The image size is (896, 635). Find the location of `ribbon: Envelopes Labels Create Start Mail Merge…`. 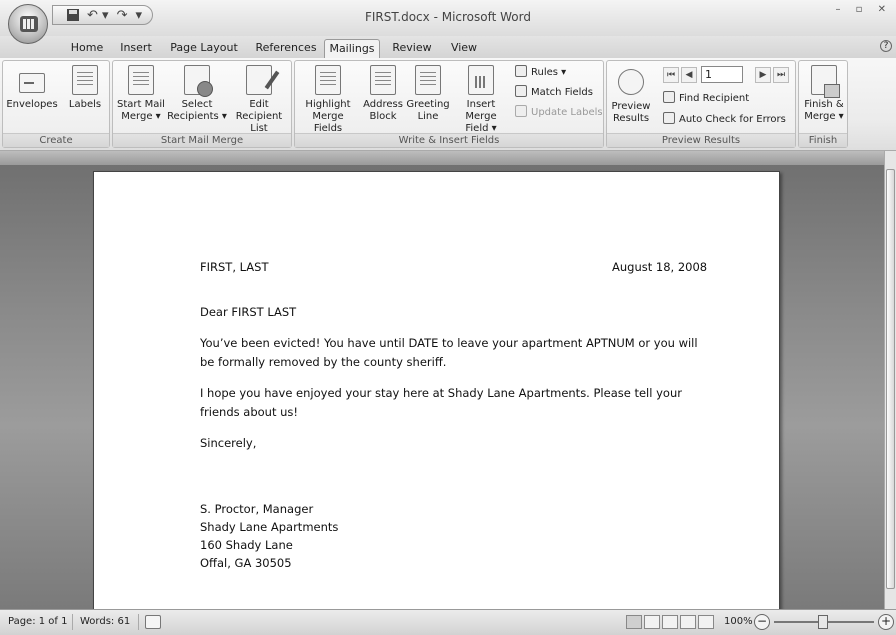

ribbon: Envelopes Labels Create Start Mail Merge… is located at coordinates (448, 104).